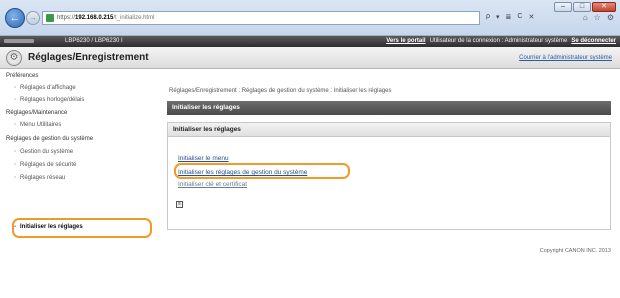 Image resolution: width=620 pixels, height=298 pixels. What do you see at coordinates (498, 17) in the screenshot?
I see `dropdown-icon: ▾` at bounding box center [498, 17].